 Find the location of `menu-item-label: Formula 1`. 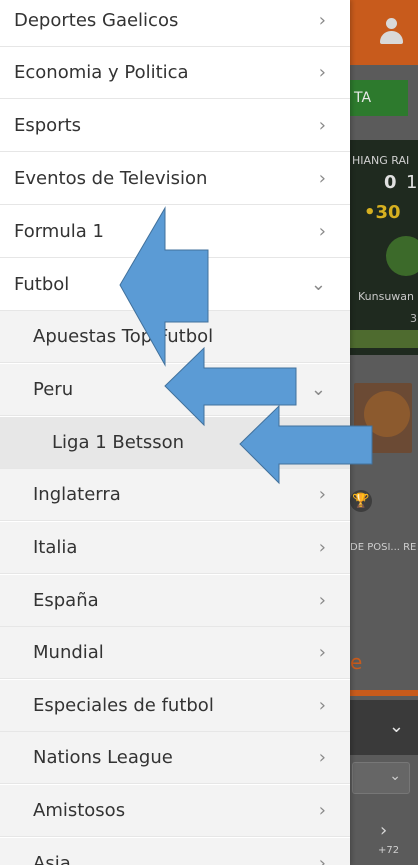

menu-item-label: Formula 1 is located at coordinates (59, 231).